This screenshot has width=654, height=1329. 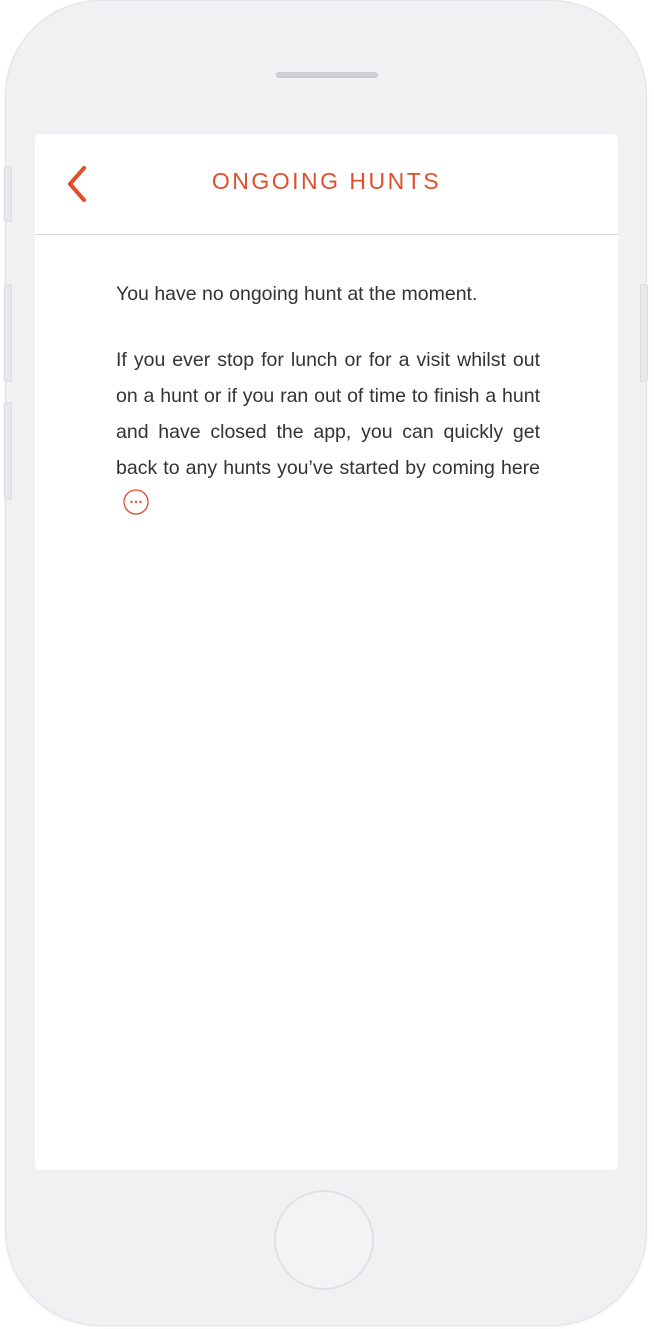 I want to click on page-title: ONGOING HUNTS, so click(x=326, y=181).